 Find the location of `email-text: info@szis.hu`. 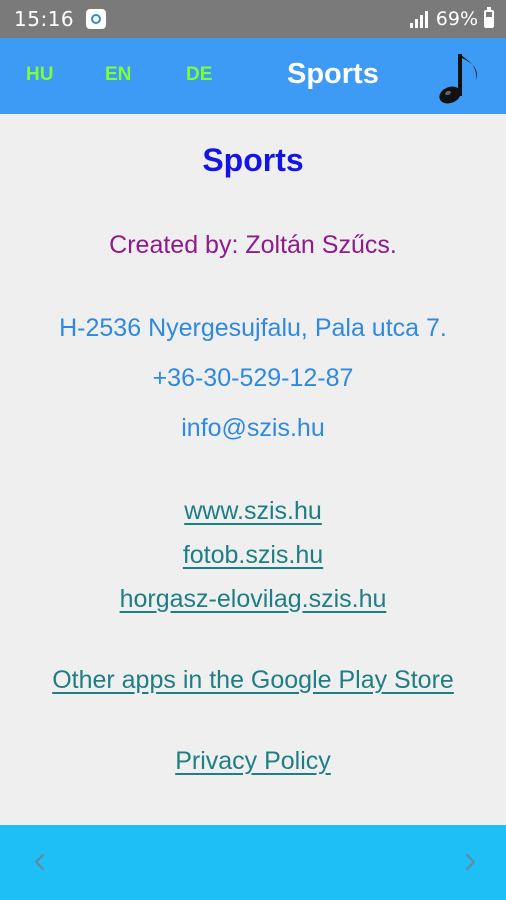

email-text: info@szis.hu is located at coordinates (253, 428).